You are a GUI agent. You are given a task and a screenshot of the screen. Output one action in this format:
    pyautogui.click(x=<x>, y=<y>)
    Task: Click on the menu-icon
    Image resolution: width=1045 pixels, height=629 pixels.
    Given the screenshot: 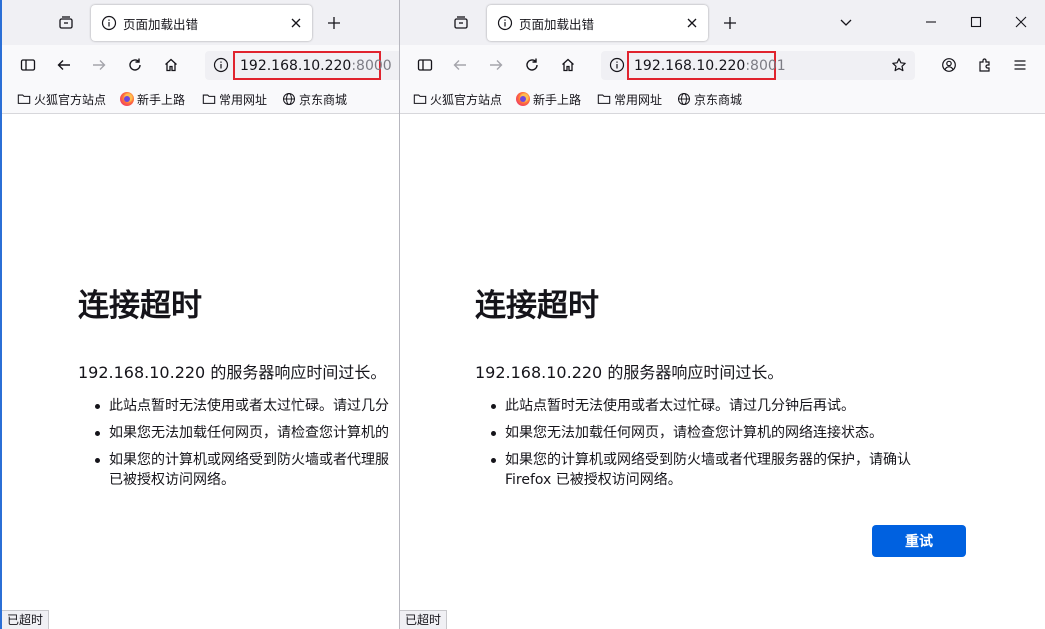 What is the action you would take?
    pyautogui.click(x=1020, y=65)
    